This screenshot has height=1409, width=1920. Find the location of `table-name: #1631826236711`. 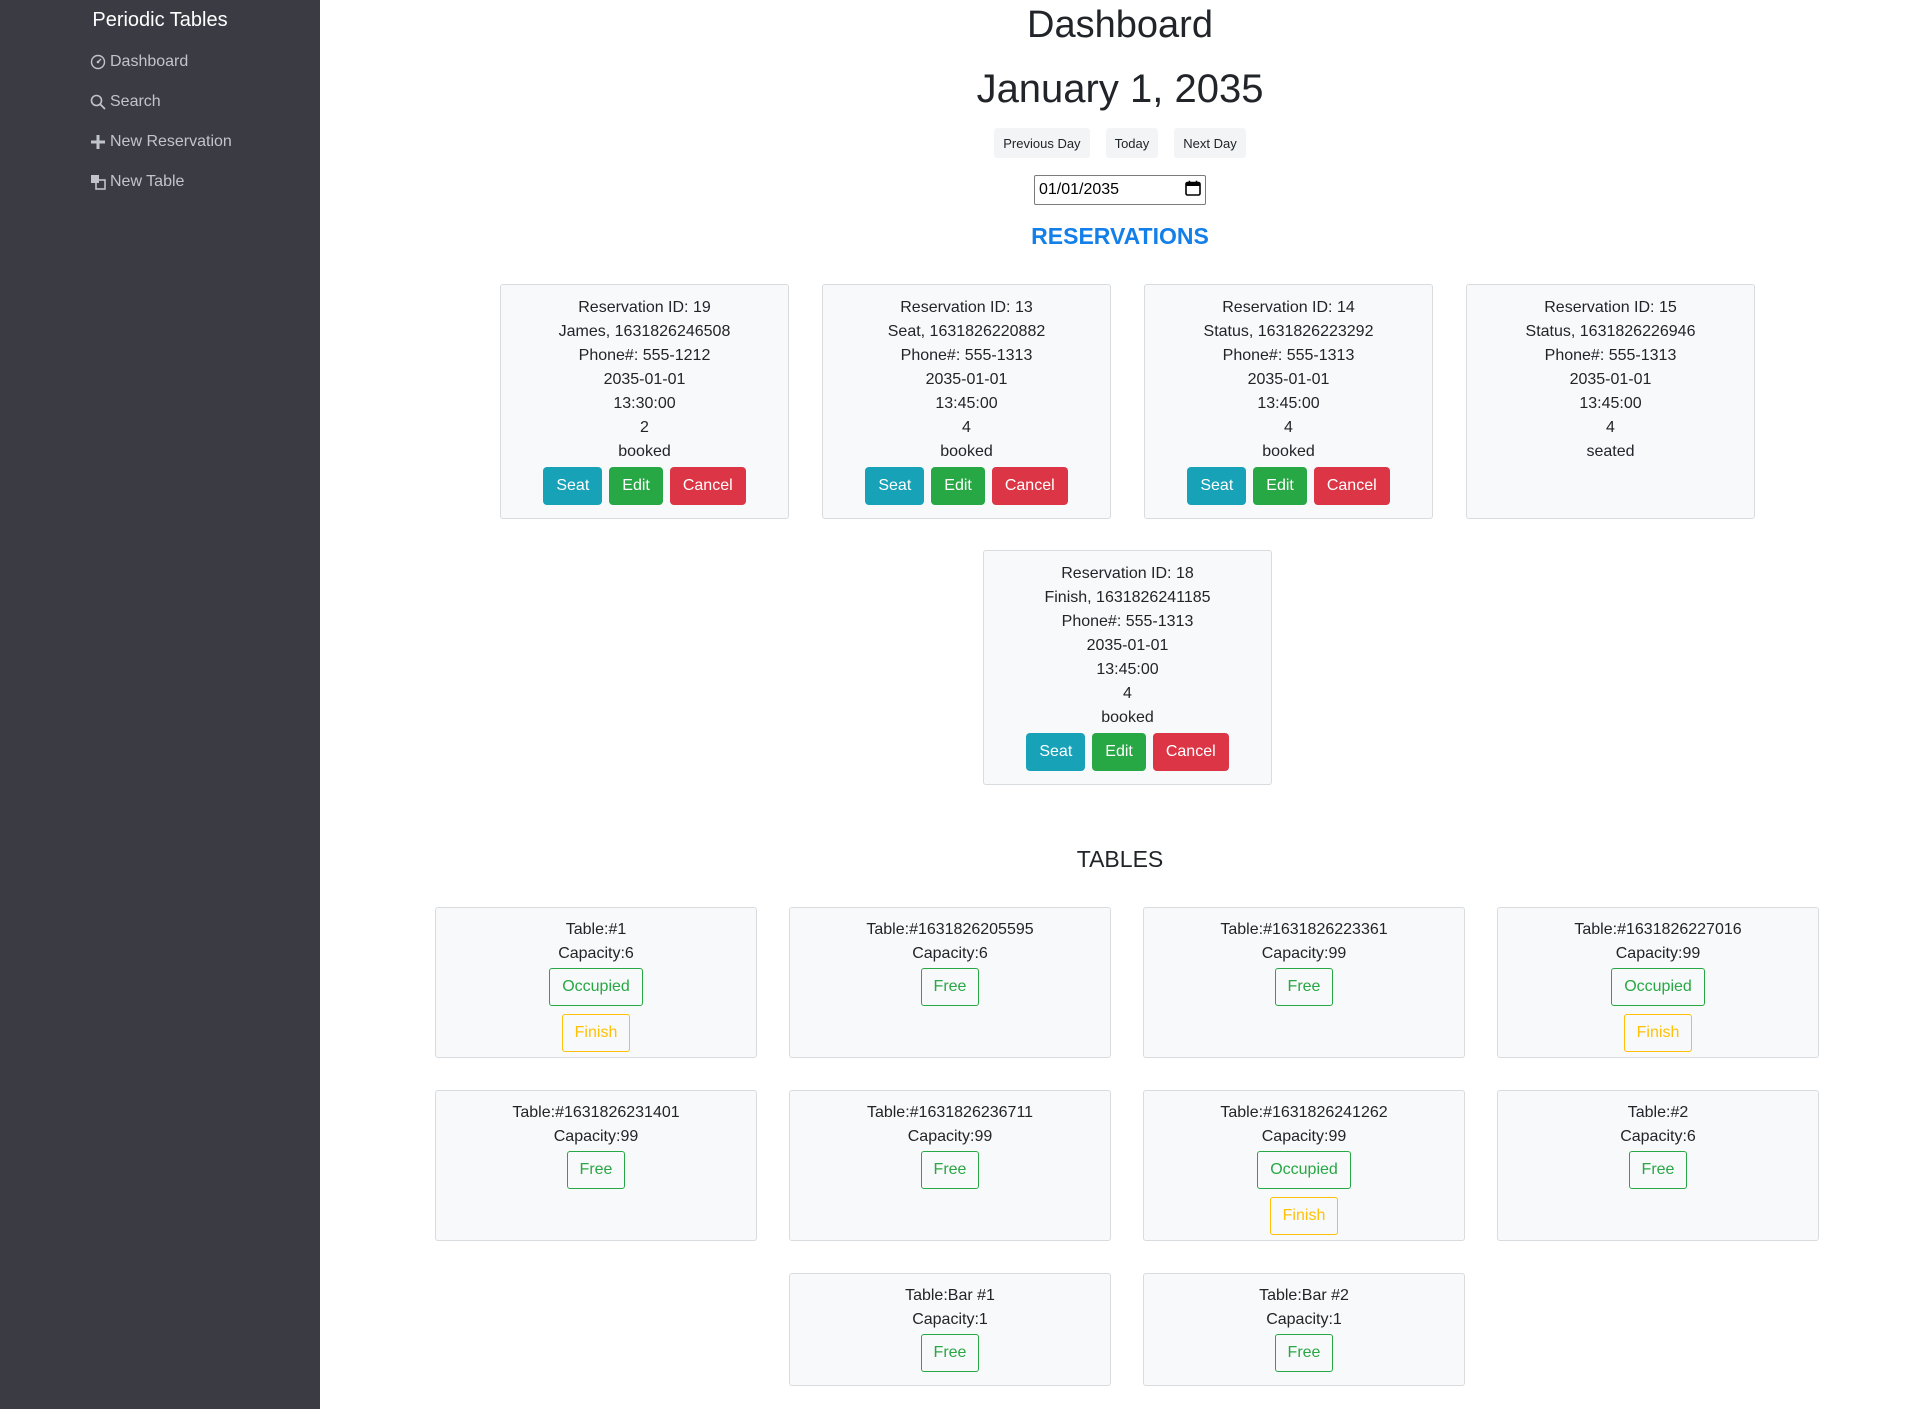

table-name: #1631826236711 is located at coordinates (971, 1112).